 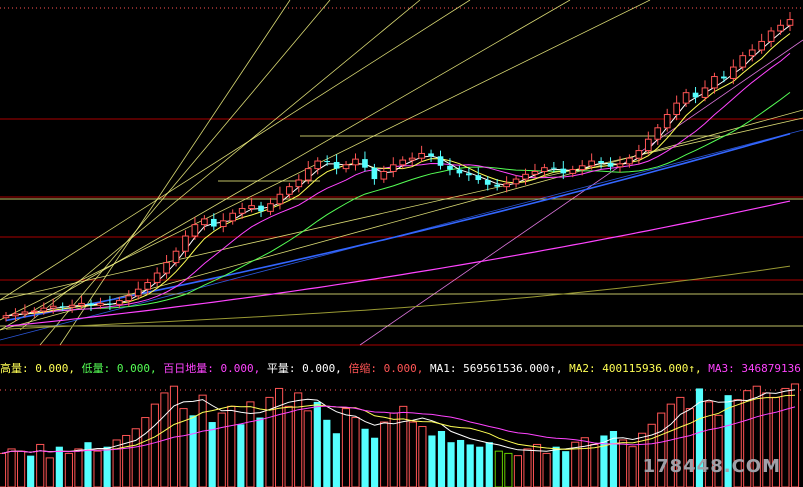 What do you see at coordinates (398, 429) in the screenshot?
I see `volume-ma3-line` at bounding box center [398, 429].